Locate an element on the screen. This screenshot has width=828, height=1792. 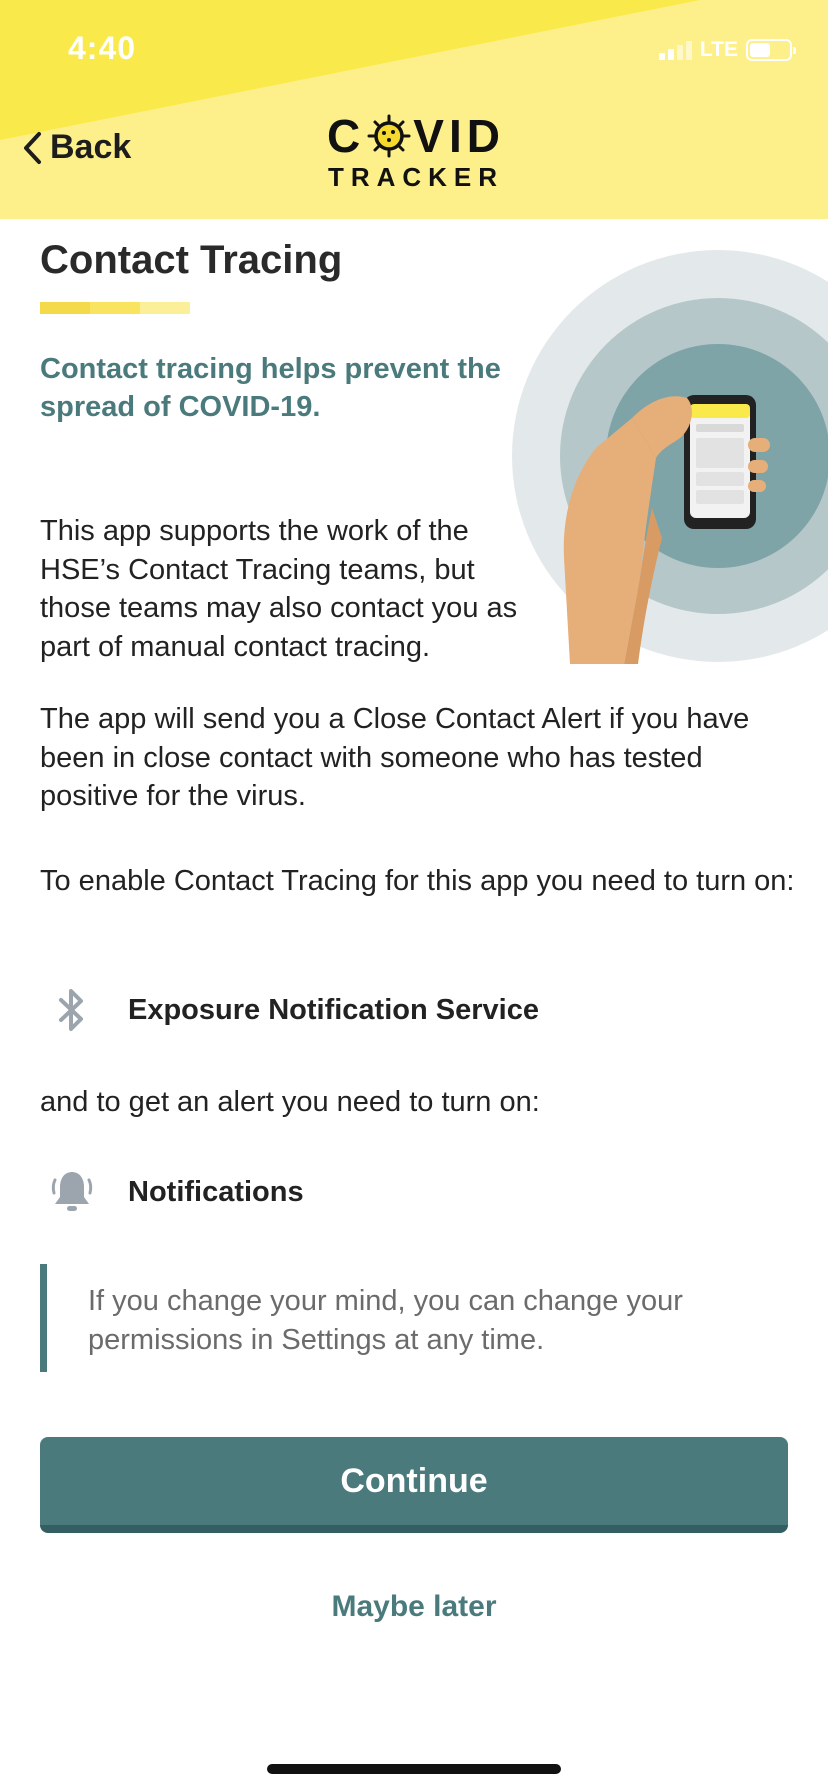
back-button: Back is located at coordinates (76, 147).